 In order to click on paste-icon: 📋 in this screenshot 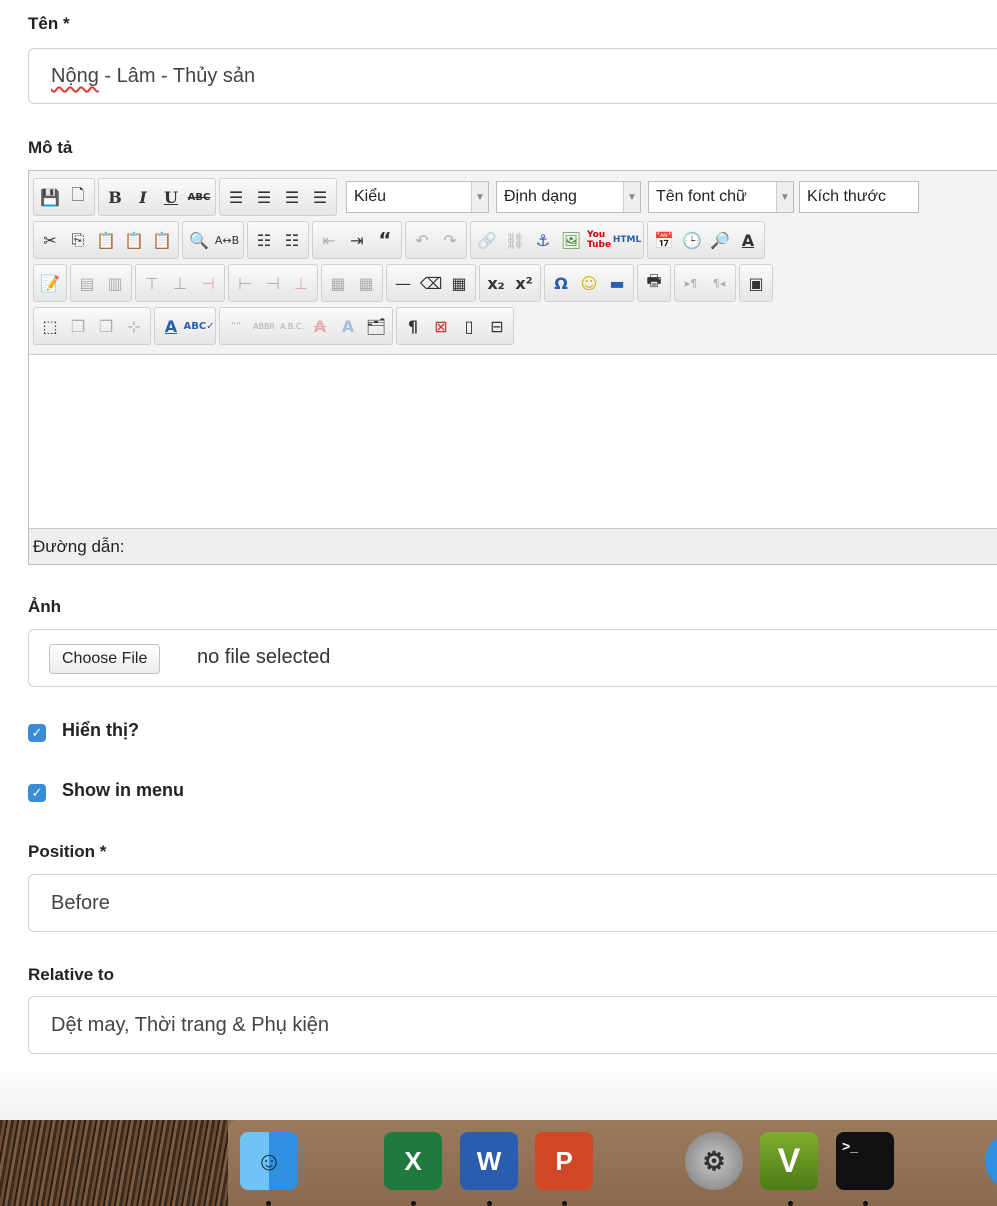, I will do `click(106, 240)`.